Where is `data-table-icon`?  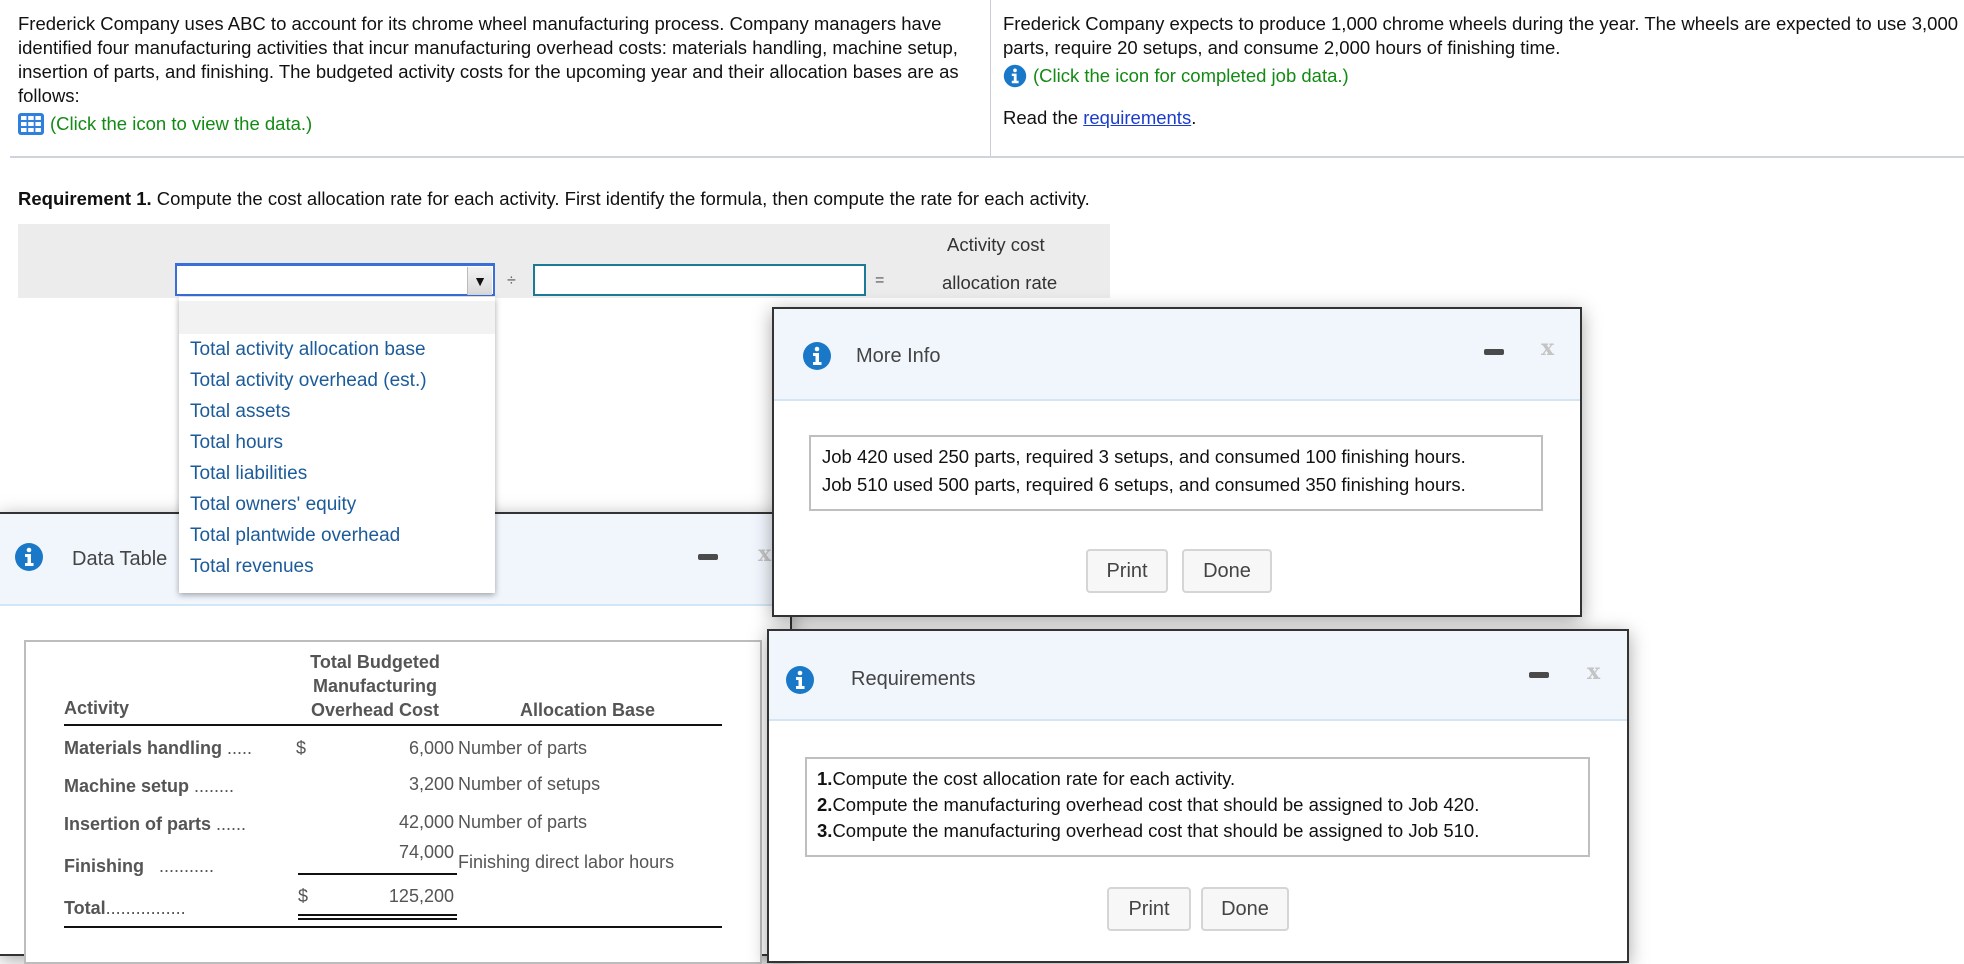 data-table-icon is located at coordinates (31, 124).